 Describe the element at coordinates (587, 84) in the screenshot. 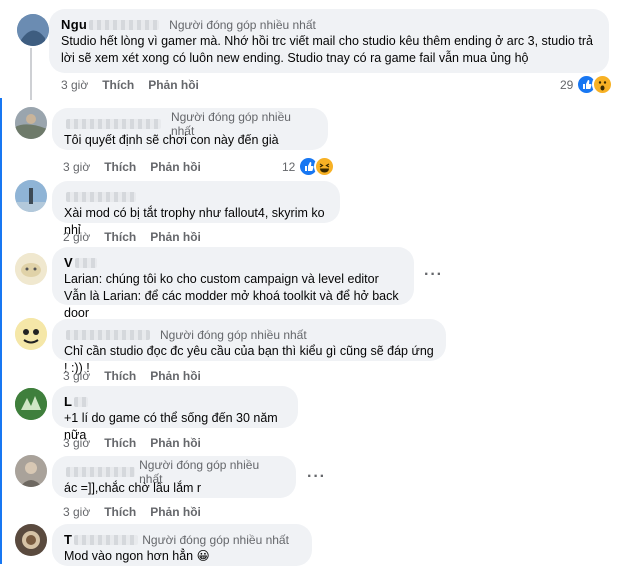

I see `reaction-summary: 29` at that location.